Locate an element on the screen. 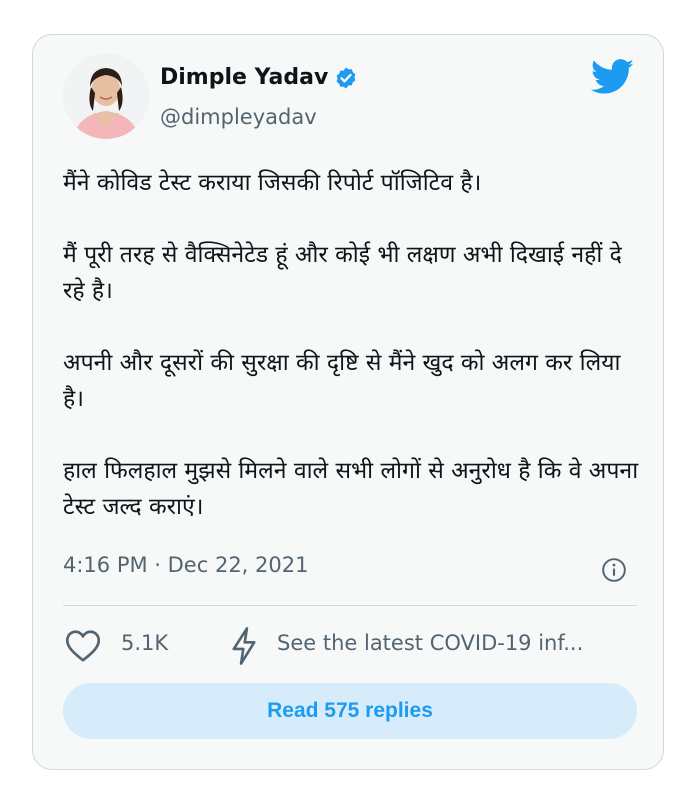 This screenshot has width=696, height=798. lightning-bolt-icon is located at coordinates (244, 646).